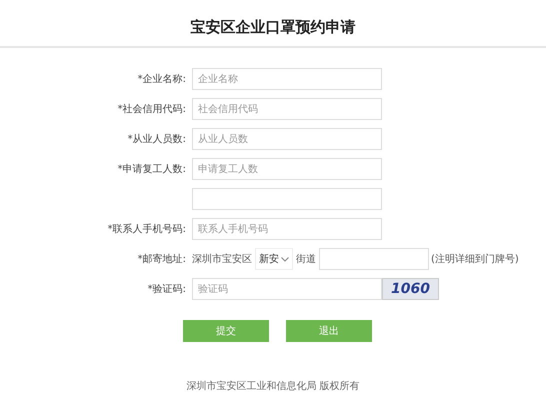 The image size is (546, 400). I want to click on field-label: *社会信用代码:, so click(151, 109).